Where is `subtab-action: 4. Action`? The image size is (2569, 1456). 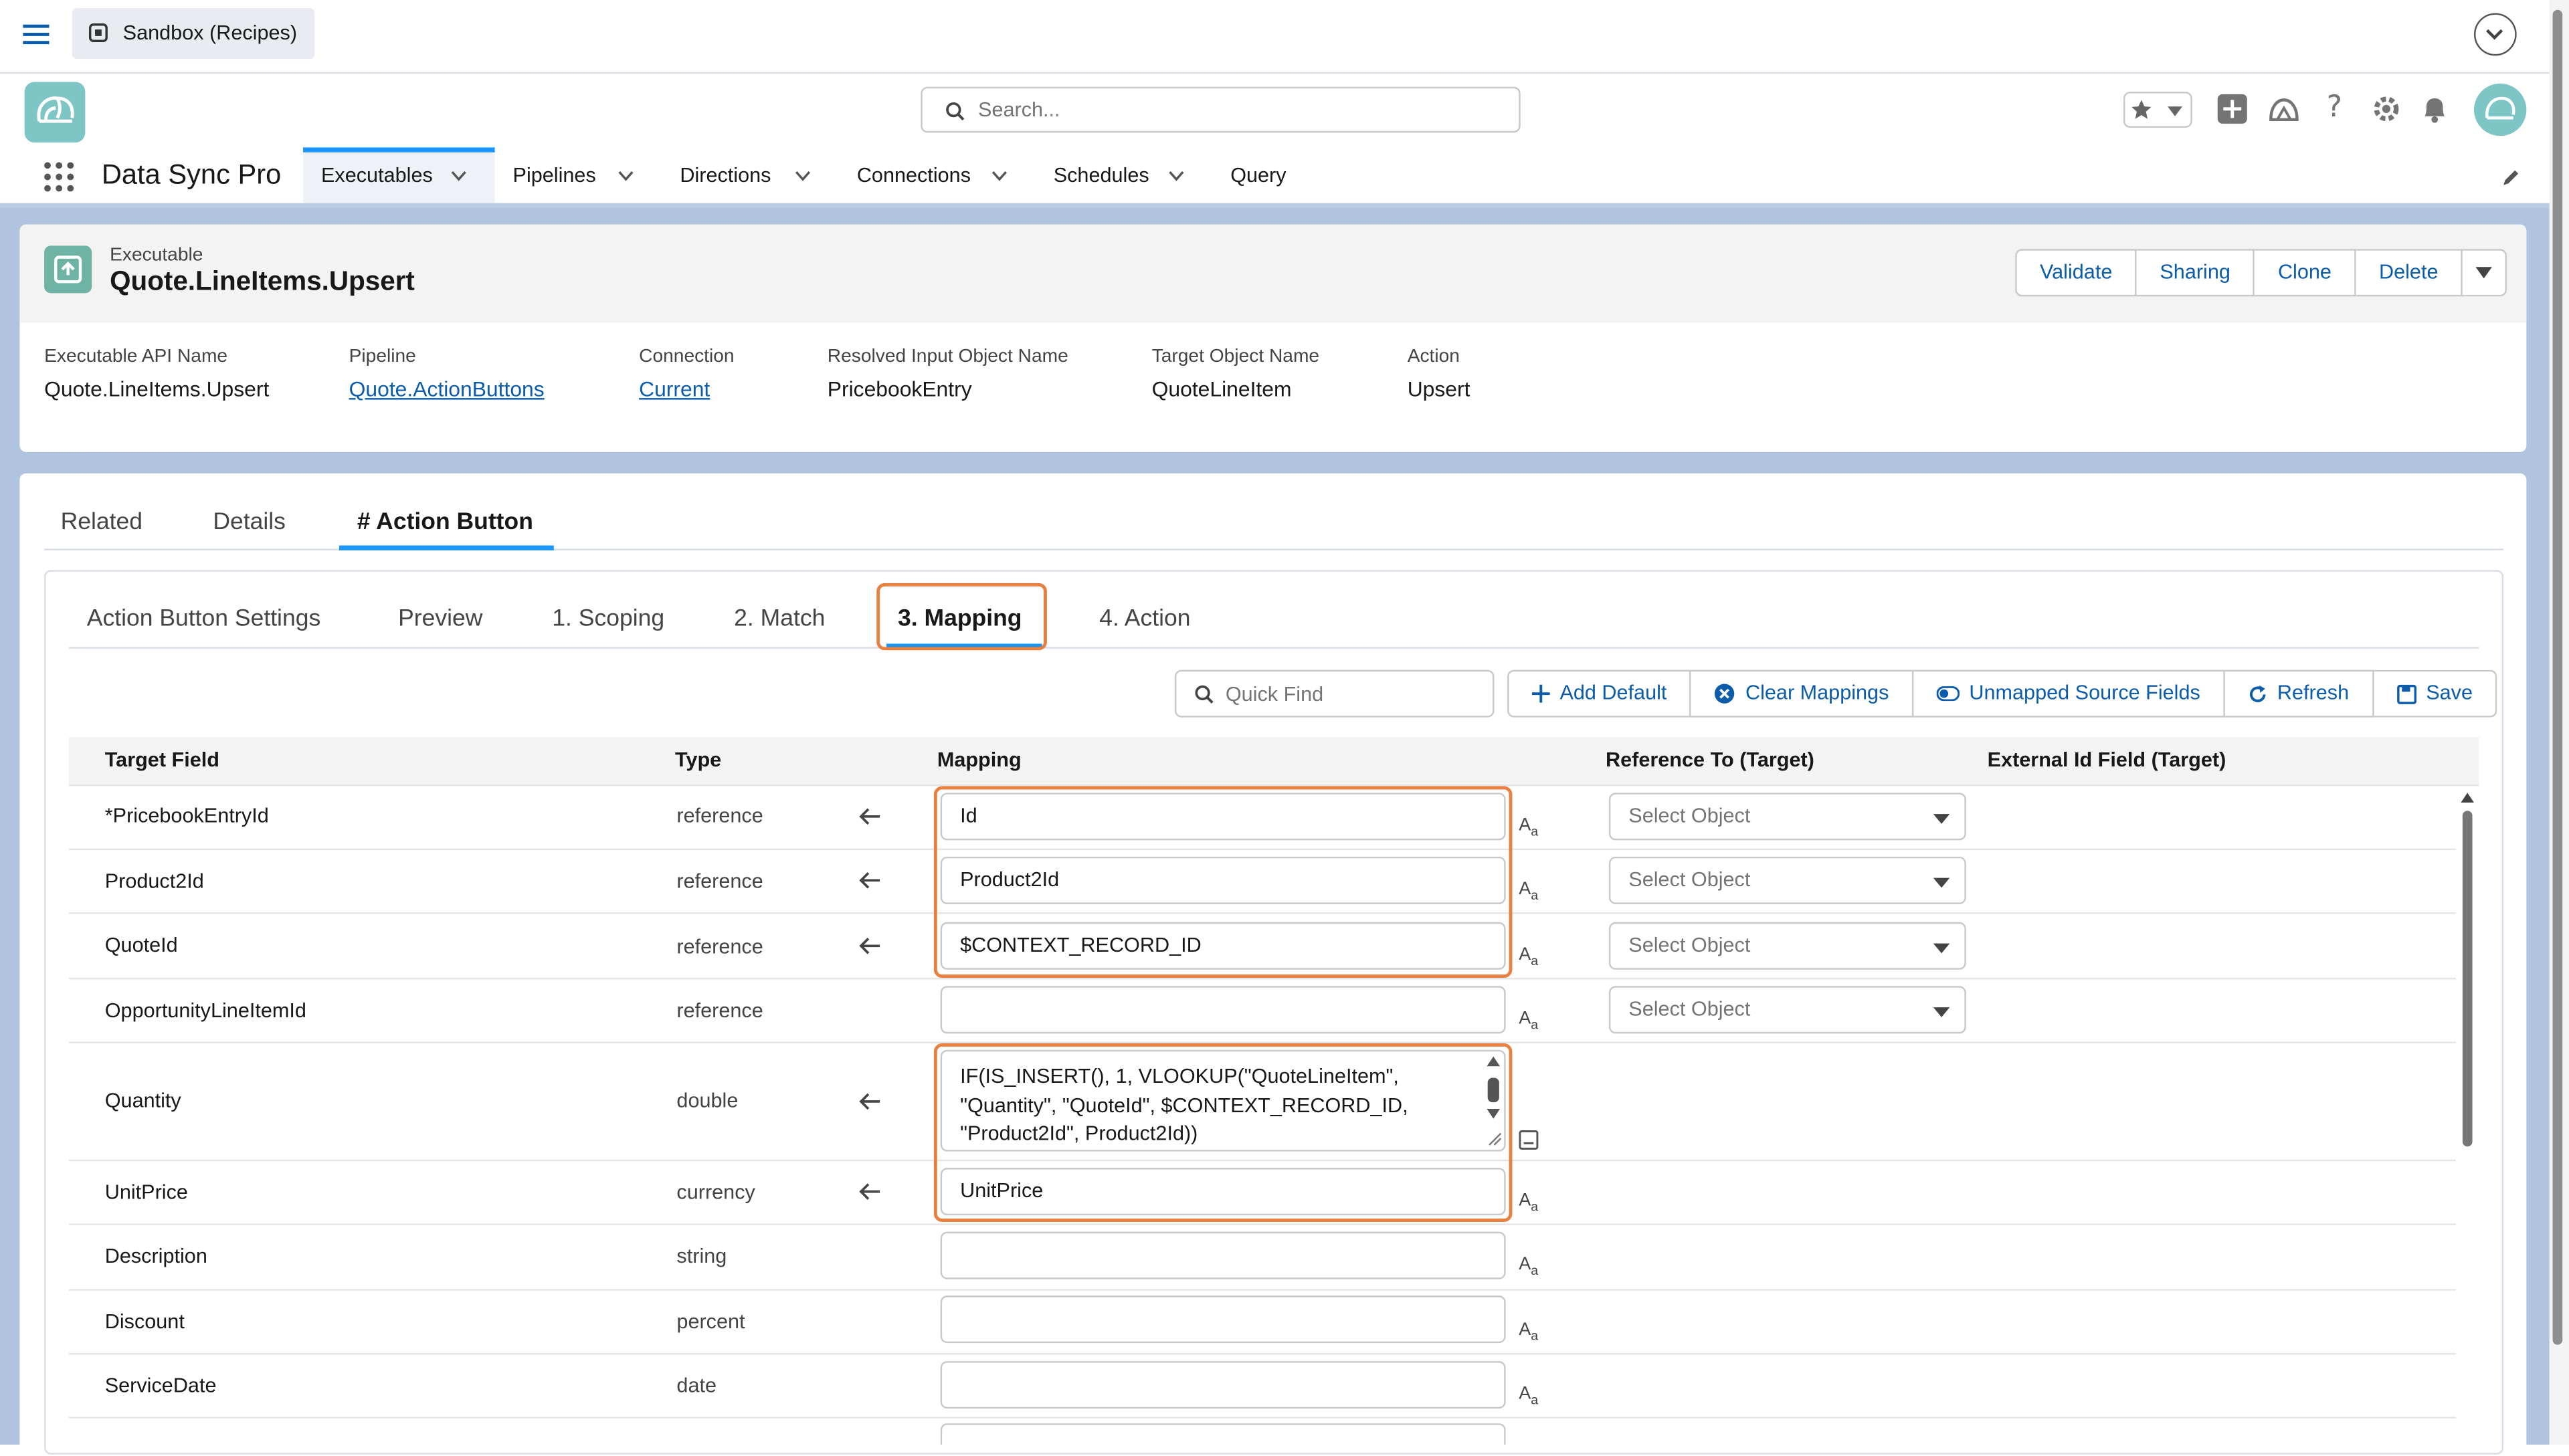
subtab-action: 4. Action is located at coordinates (1144, 619).